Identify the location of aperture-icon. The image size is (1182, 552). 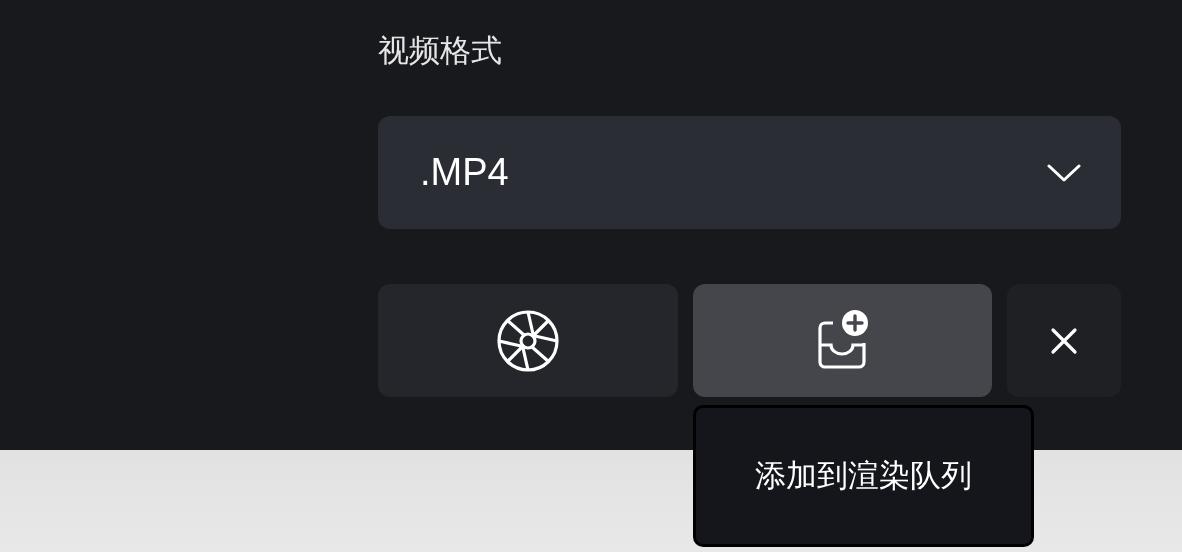
(528, 340).